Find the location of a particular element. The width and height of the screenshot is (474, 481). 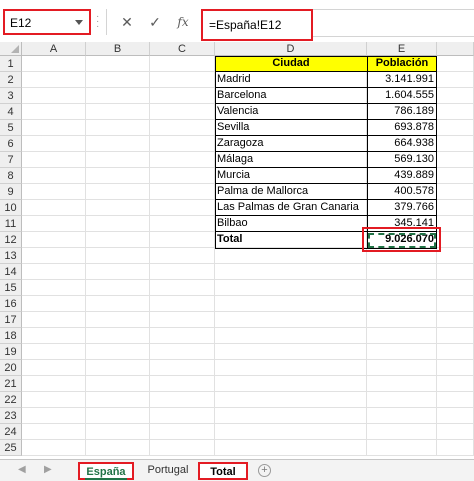

select-all-button is located at coordinates (11, 49).